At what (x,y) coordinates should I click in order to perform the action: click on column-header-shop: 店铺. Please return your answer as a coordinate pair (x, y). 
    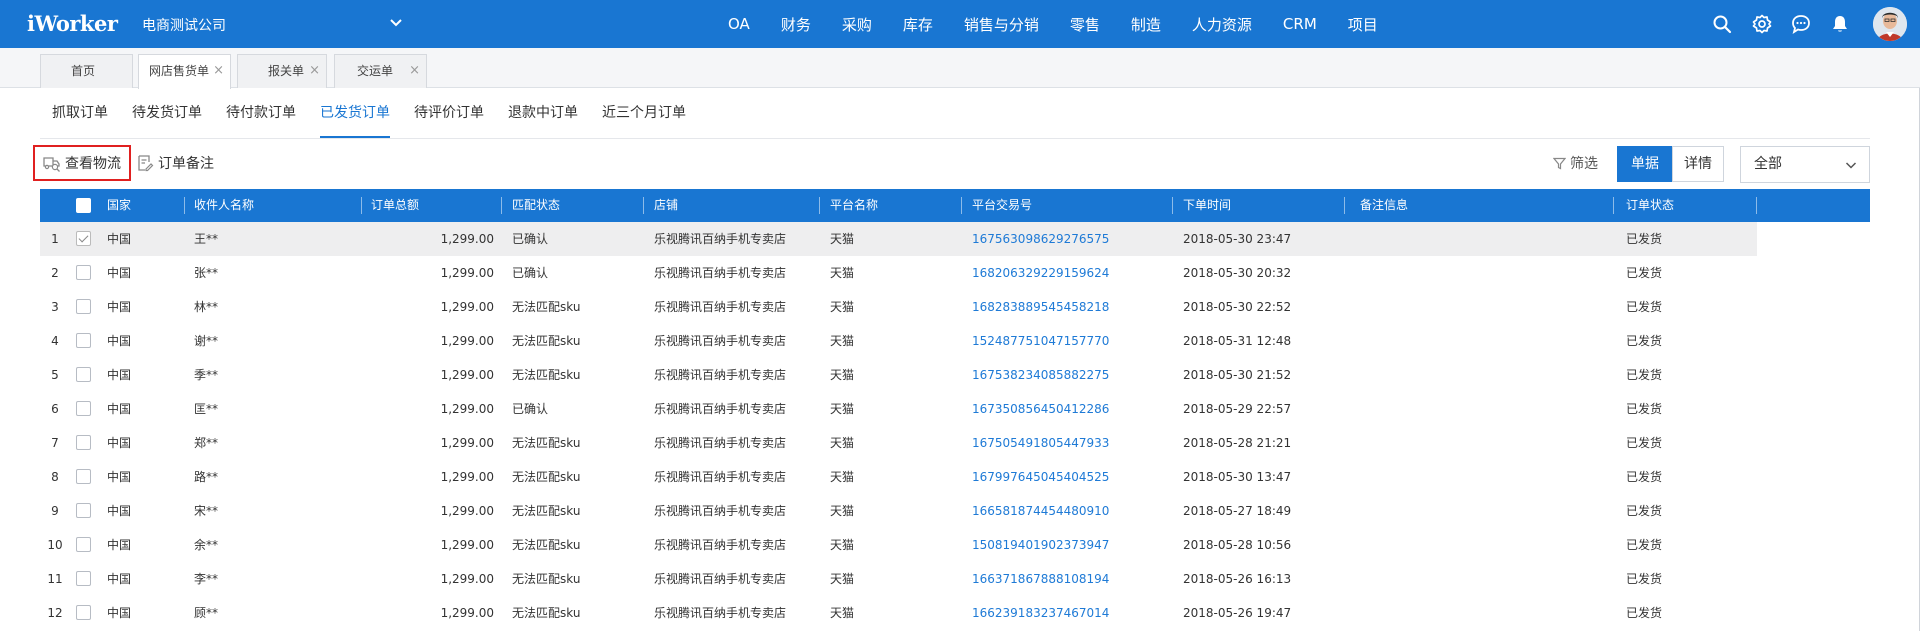
    Looking at the image, I should click on (666, 205).